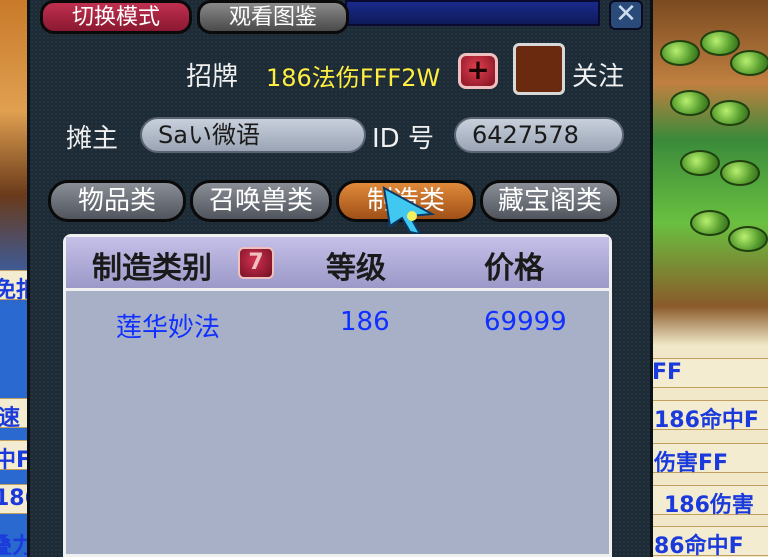  I want to click on cell-category: 莲华妙法, so click(168, 325).